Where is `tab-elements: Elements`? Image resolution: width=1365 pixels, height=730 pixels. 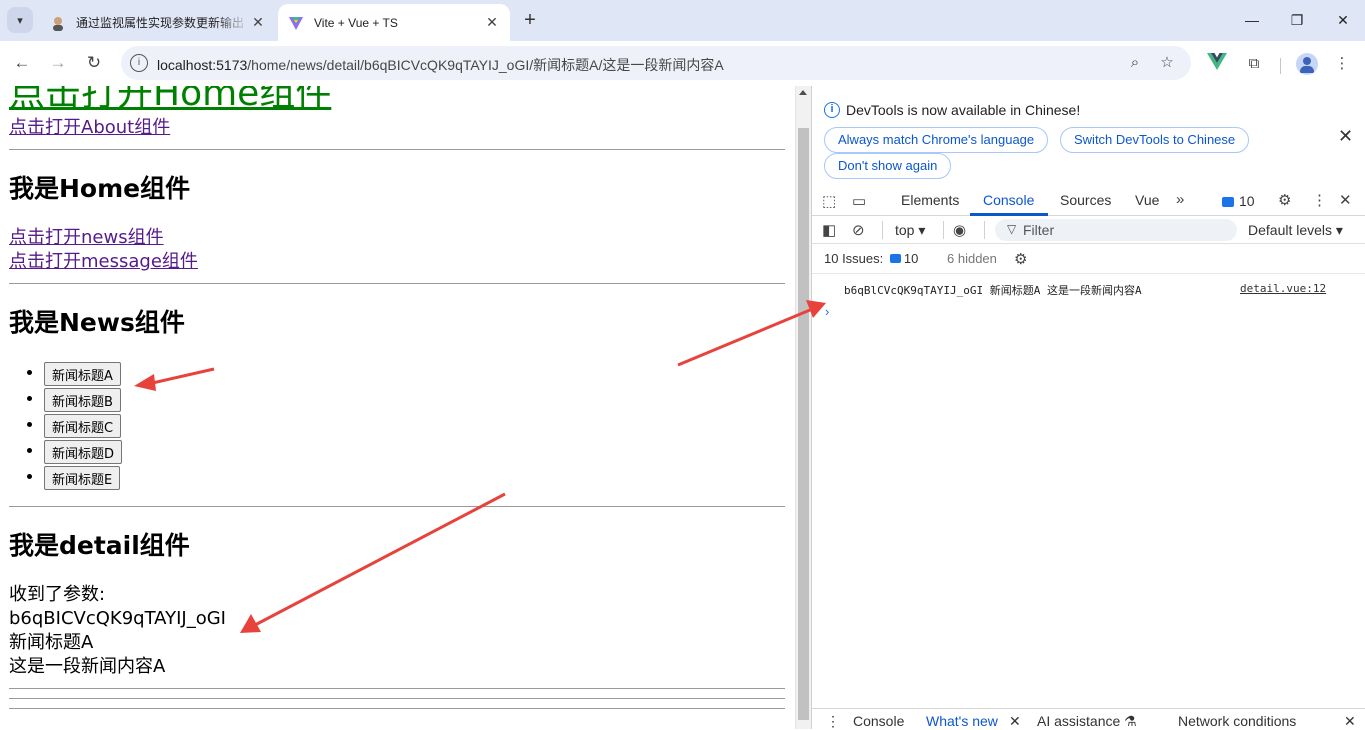 tab-elements: Elements is located at coordinates (930, 200).